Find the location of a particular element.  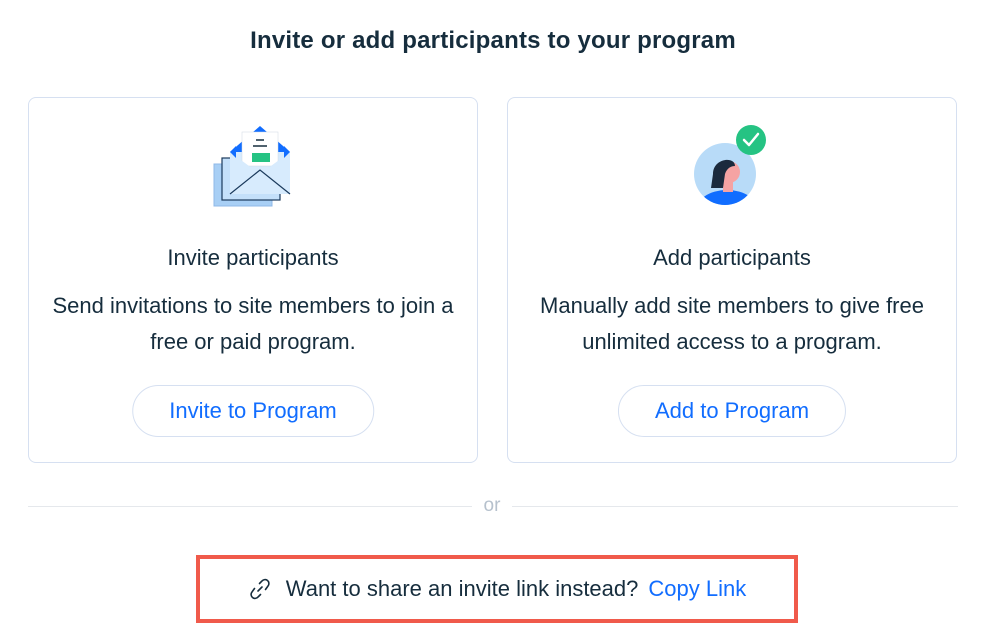

share-link-prompt: Want to share an invite link instead? is located at coordinates (462, 588).